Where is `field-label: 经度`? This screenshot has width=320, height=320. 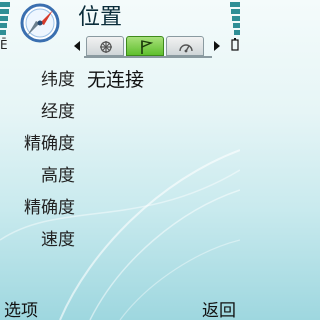 field-label: 经度 is located at coordinates (58, 112).